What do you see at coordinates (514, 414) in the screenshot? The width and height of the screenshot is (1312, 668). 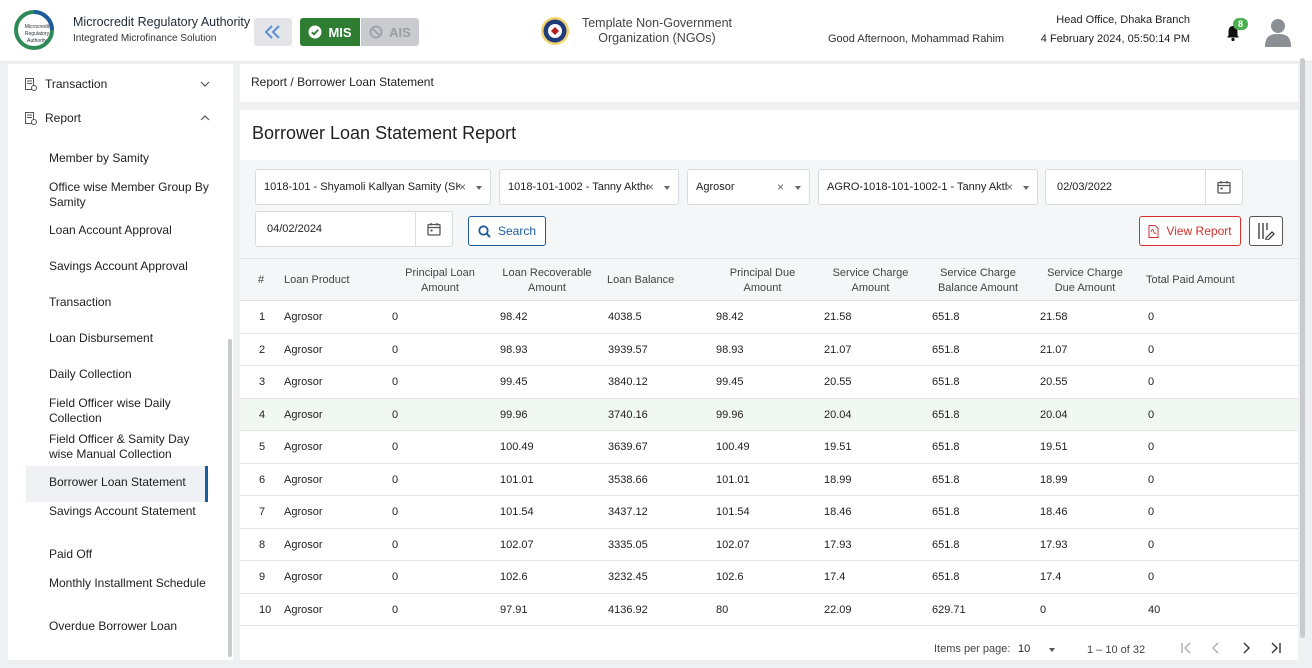 I see `cell-loan-recoverable: 99.96` at bounding box center [514, 414].